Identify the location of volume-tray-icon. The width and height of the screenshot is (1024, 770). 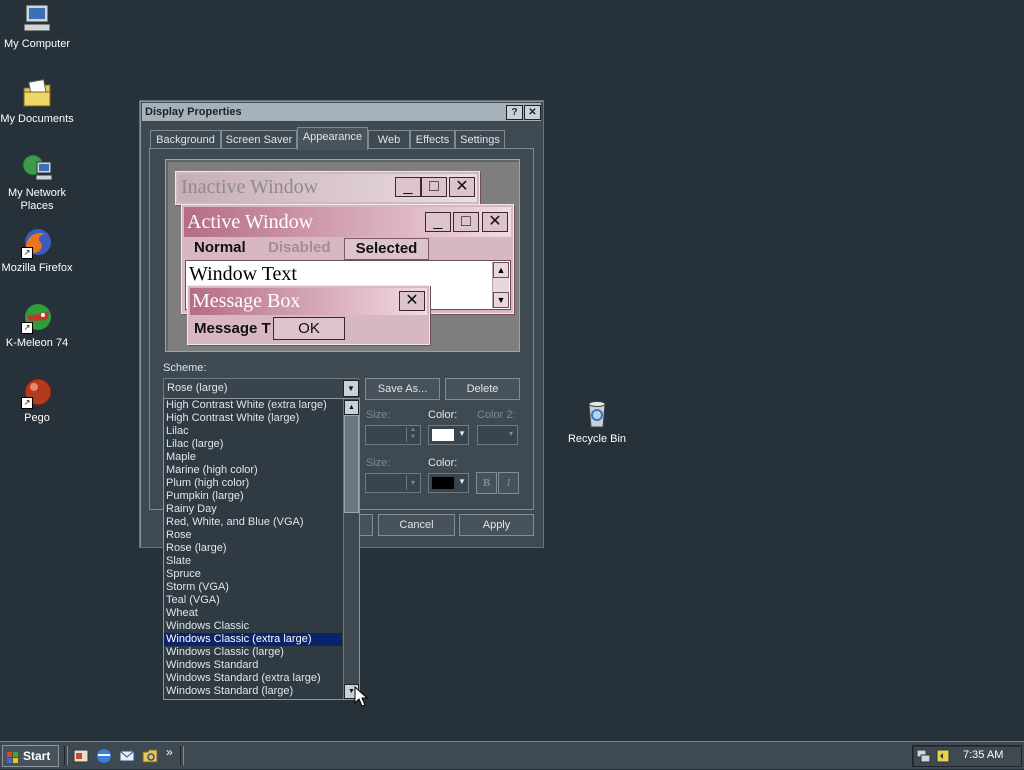
(943, 756).